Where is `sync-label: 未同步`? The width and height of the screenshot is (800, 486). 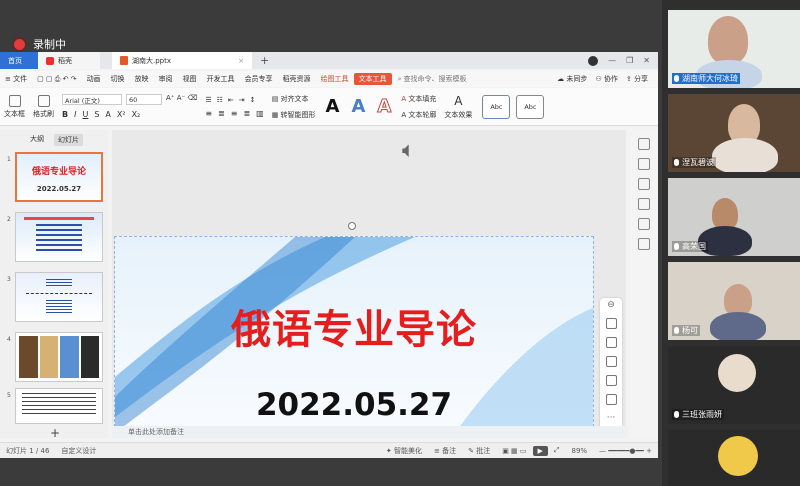 sync-label: 未同步 is located at coordinates (577, 79).